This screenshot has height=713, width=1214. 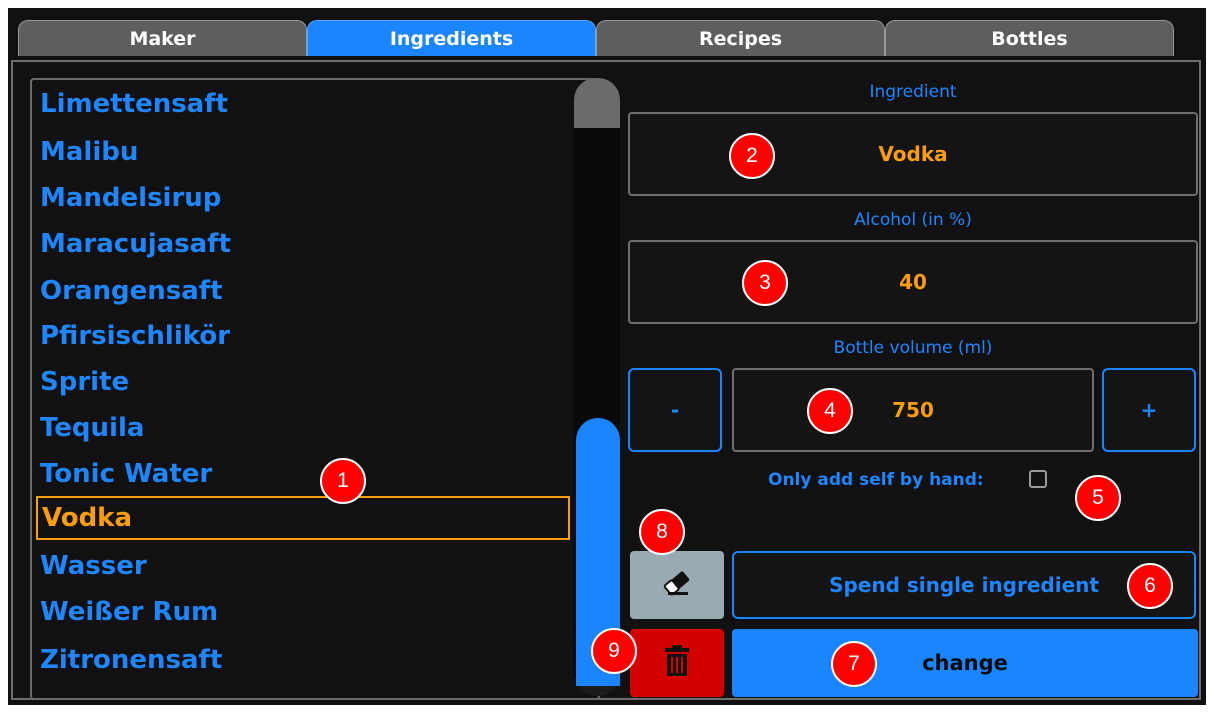 What do you see at coordinates (301, 660) in the screenshot?
I see `list-item: Zitronensaft` at bounding box center [301, 660].